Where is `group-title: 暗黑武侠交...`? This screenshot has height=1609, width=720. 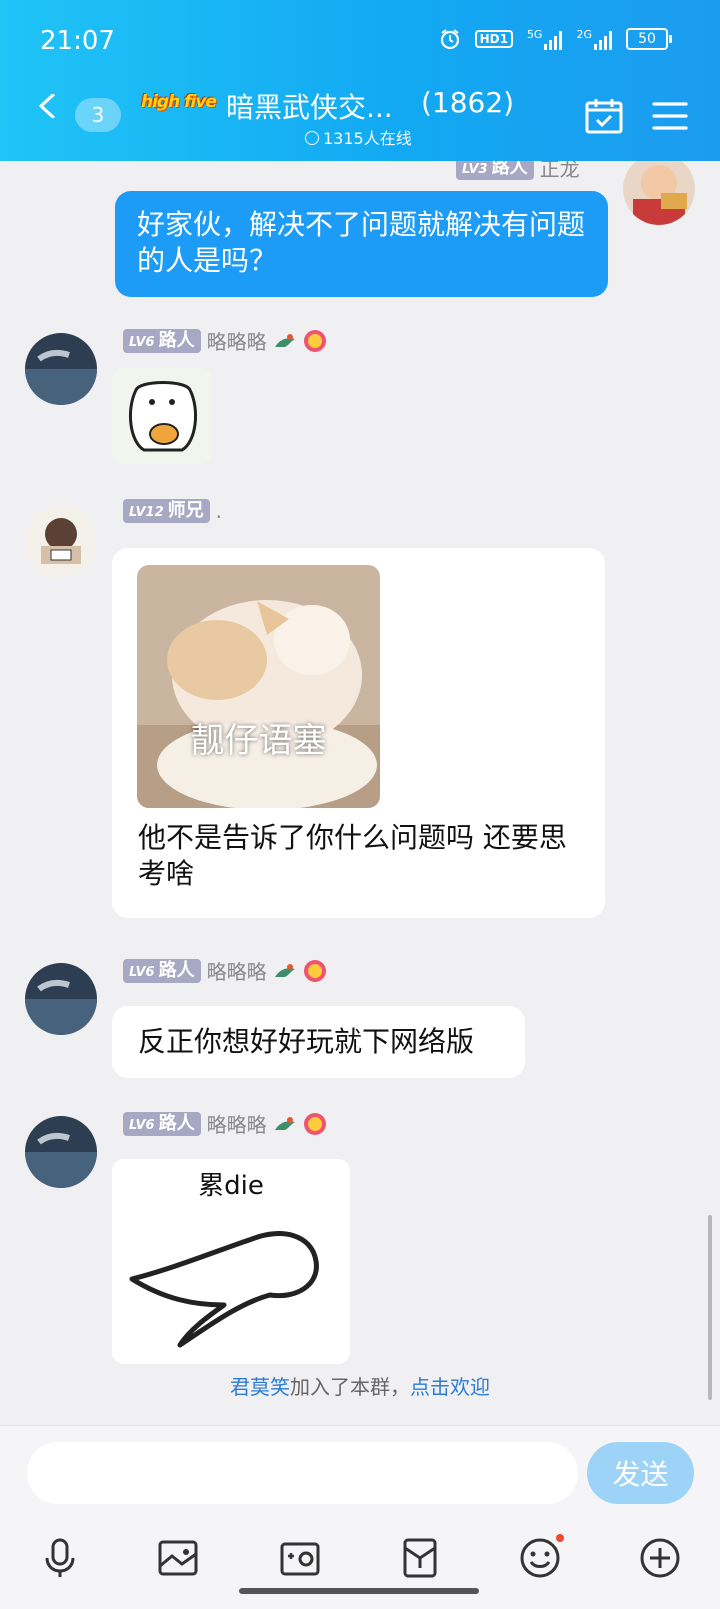 group-title: 暗黑武侠交... is located at coordinates (309, 106).